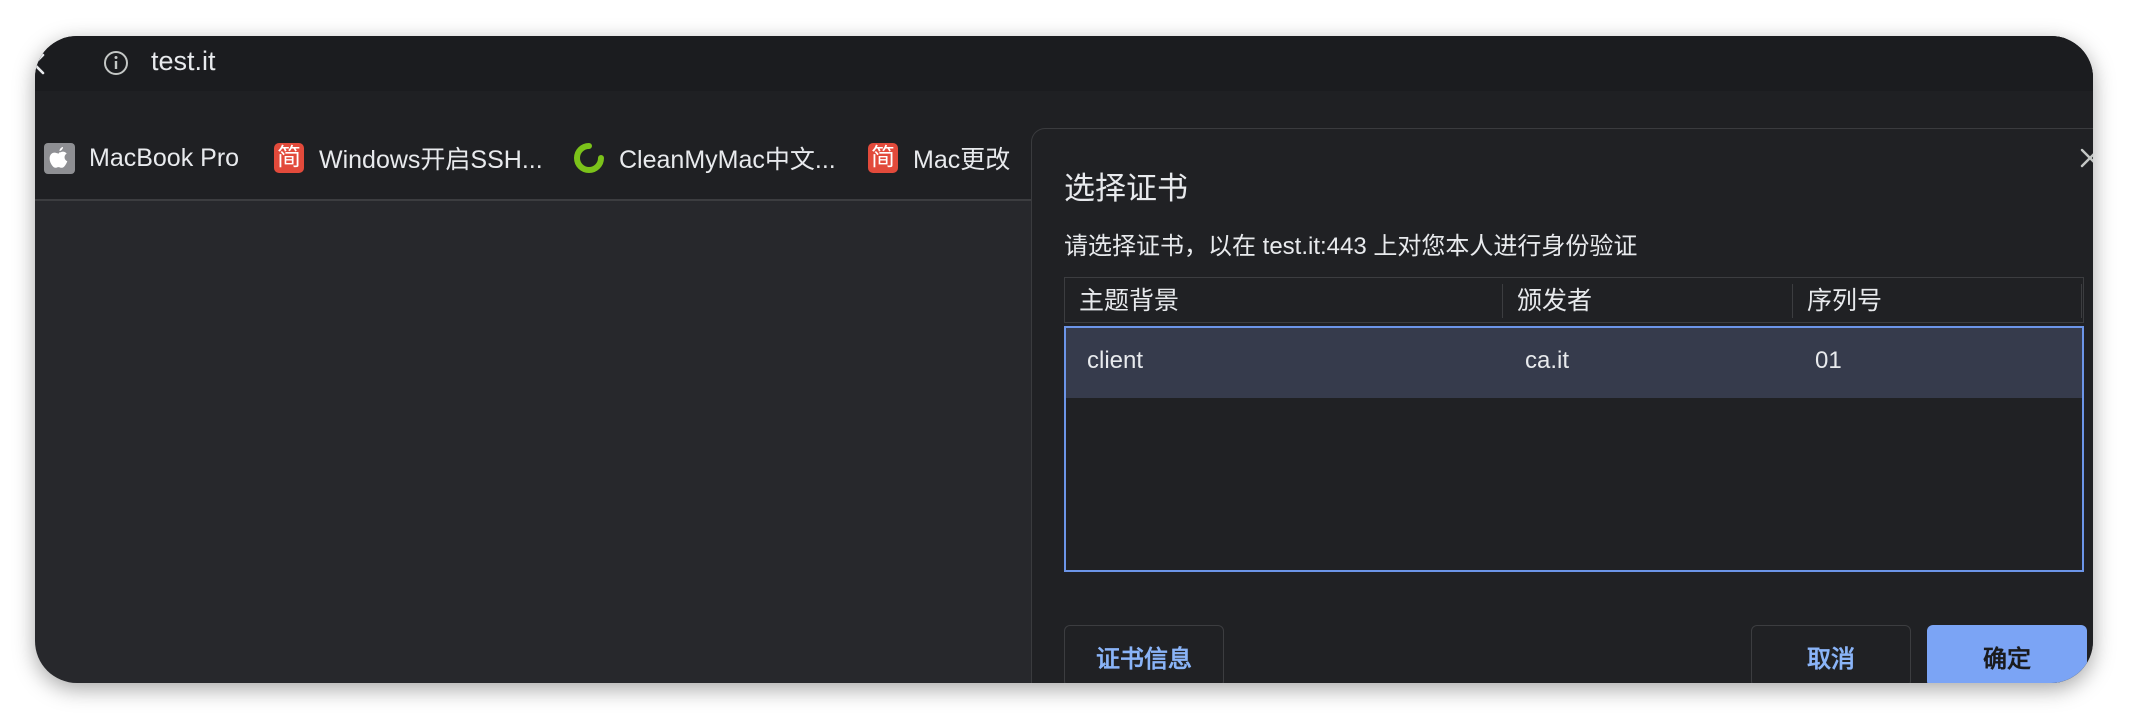  I want to click on bookmark-mac: 简 Mac更改, so click(938, 158).